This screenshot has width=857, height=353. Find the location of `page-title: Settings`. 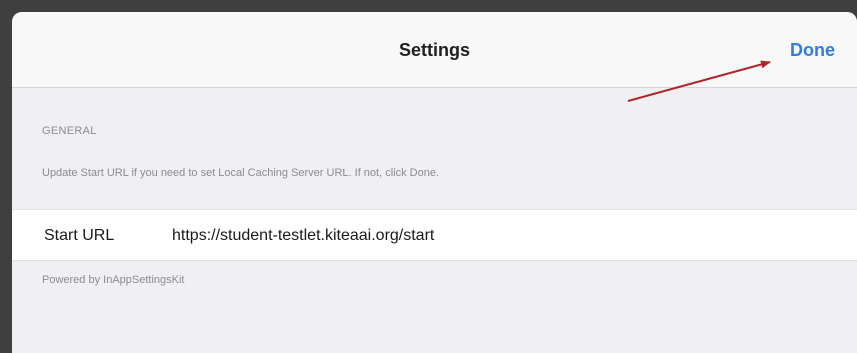

page-title: Settings is located at coordinates (434, 50).